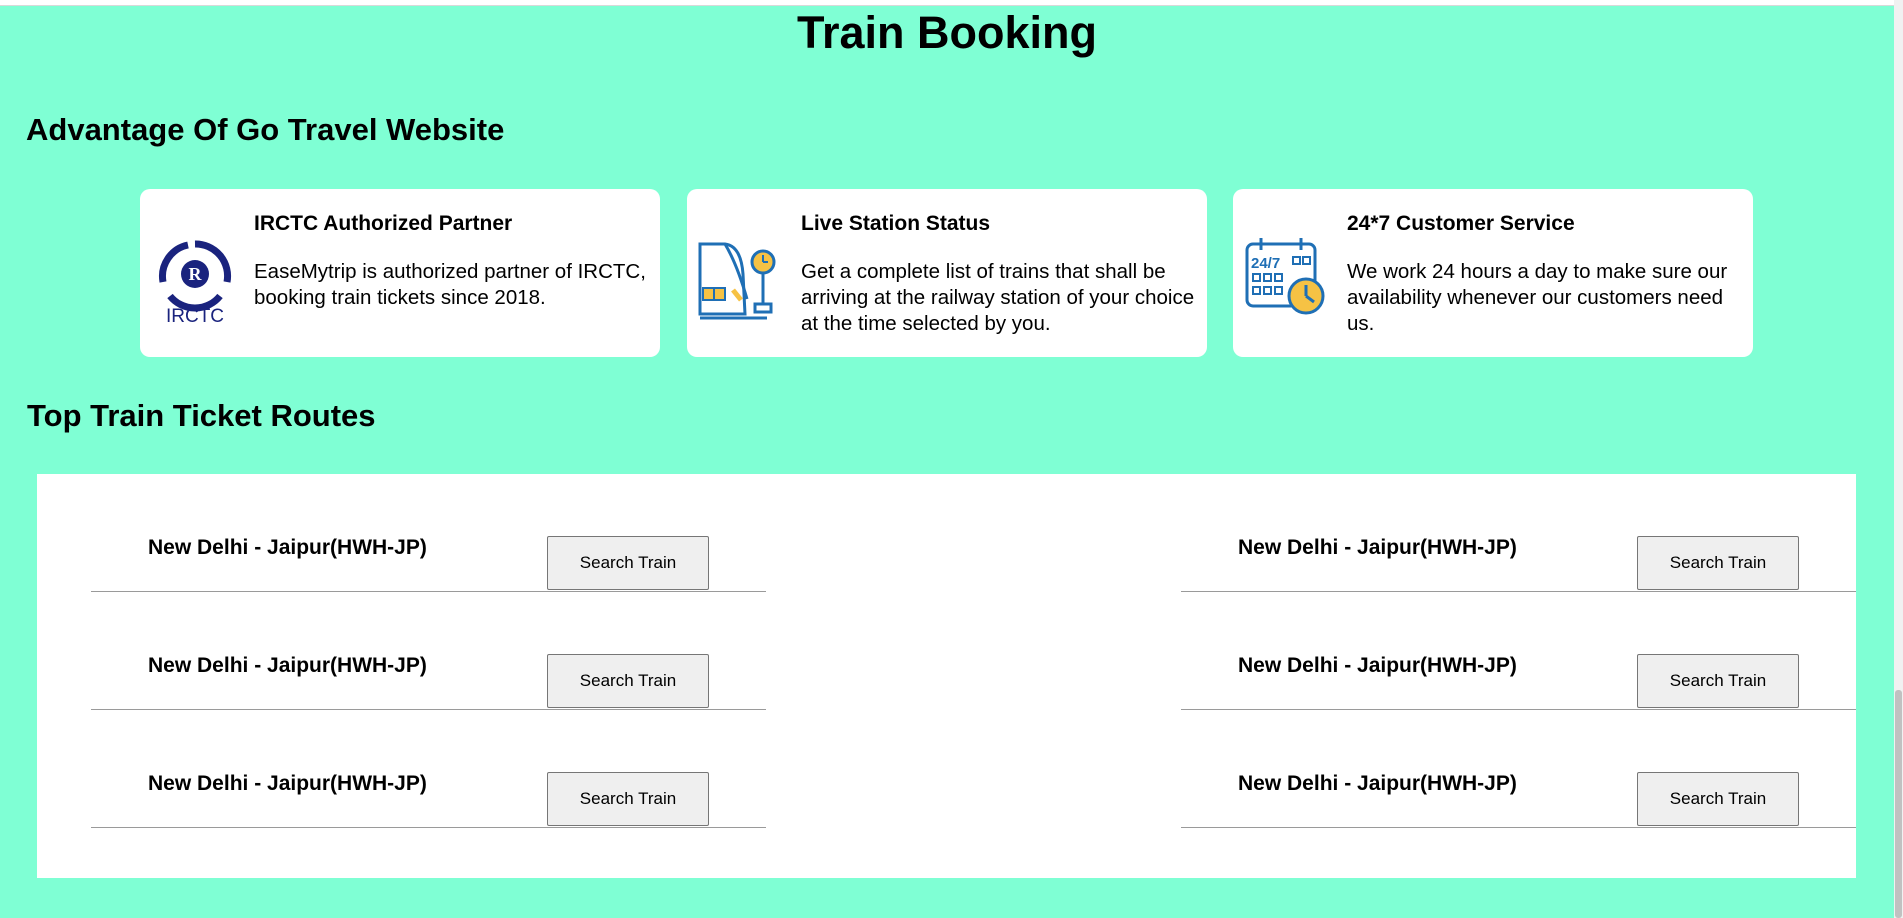  I want to click on card-heading: IRCTC Authorized Partner, so click(383, 223).